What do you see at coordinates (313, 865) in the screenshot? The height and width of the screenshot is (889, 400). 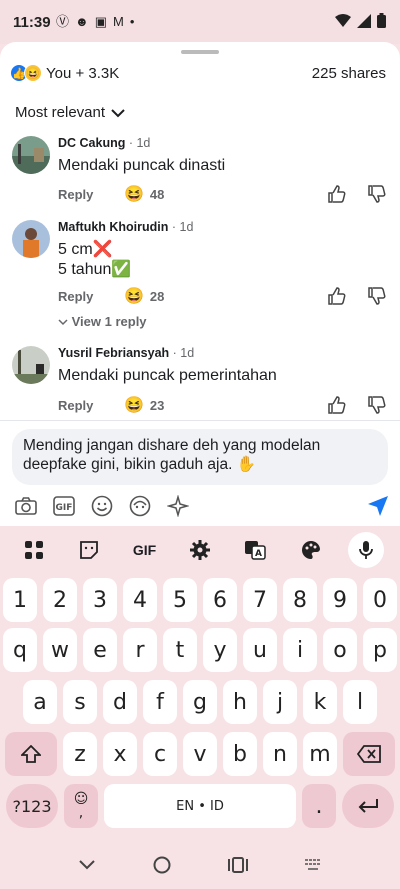 I see `keyboard-switch-icon` at bounding box center [313, 865].